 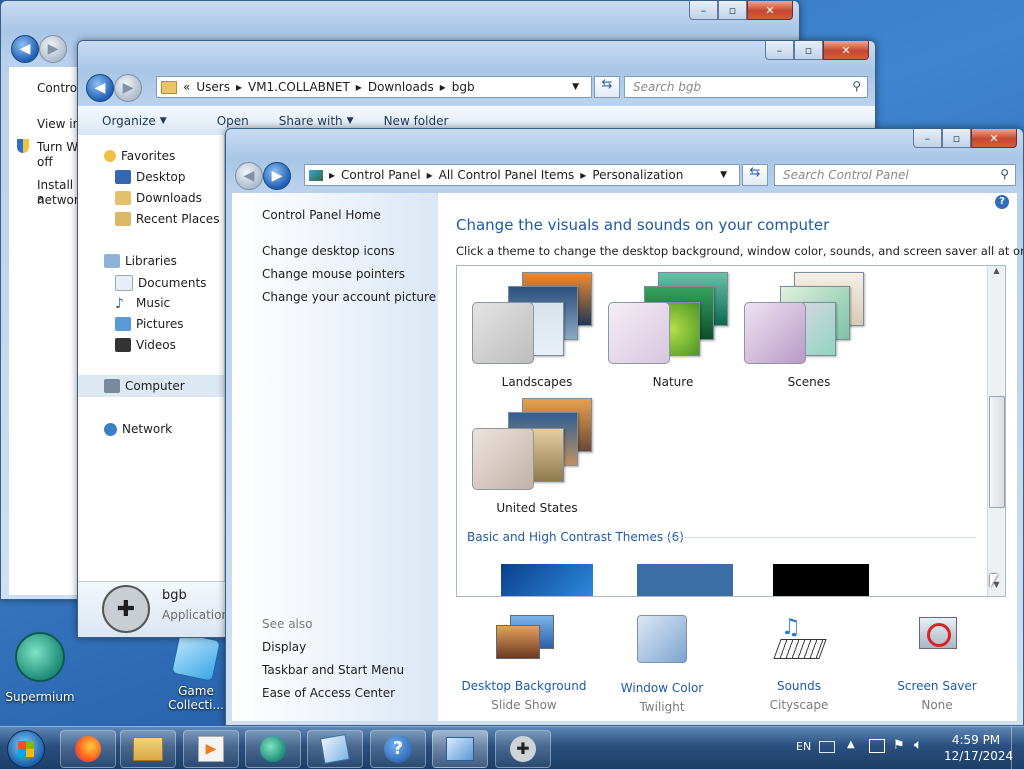 What do you see at coordinates (213, 87) in the screenshot?
I see `breadcrumb-item: Users` at bounding box center [213, 87].